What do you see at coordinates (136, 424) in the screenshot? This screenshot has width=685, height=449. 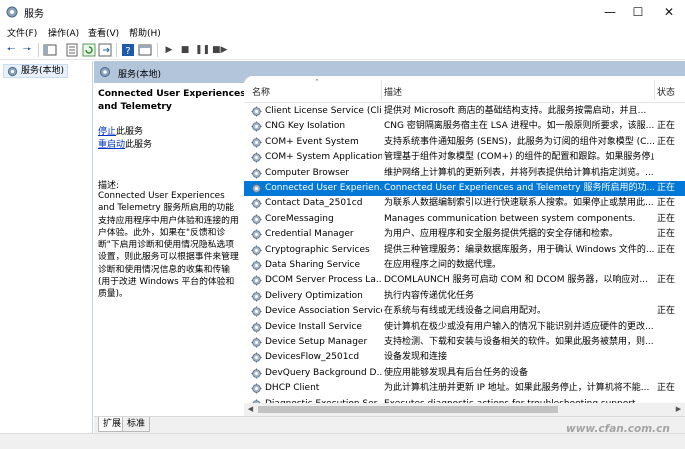 I see `tab-standard: 标准` at bounding box center [136, 424].